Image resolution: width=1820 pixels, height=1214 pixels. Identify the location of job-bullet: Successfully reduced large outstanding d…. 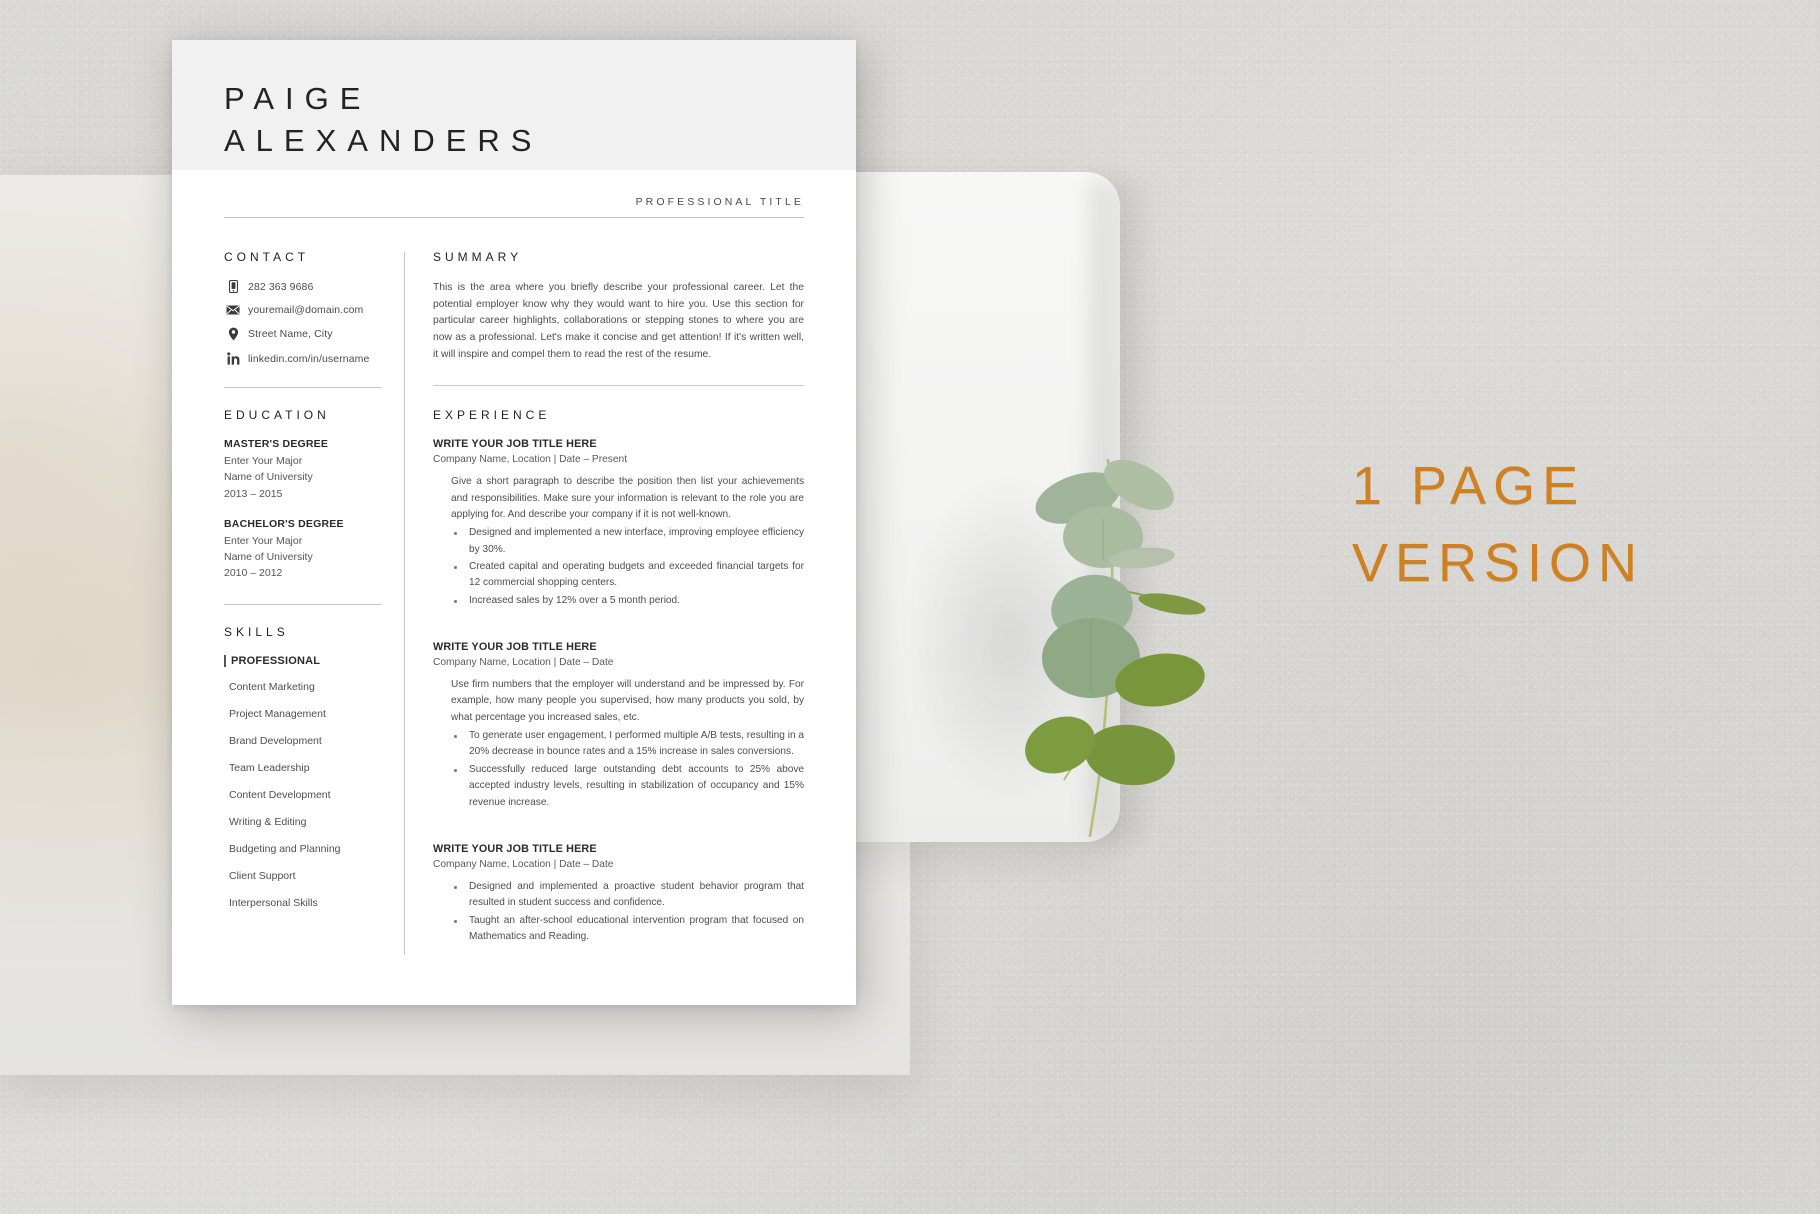
(627, 786).